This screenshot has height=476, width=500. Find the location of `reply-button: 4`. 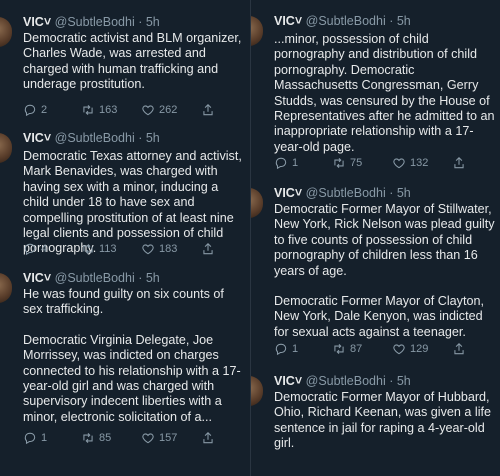

reply-button: 4 is located at coordinates (35, 249).